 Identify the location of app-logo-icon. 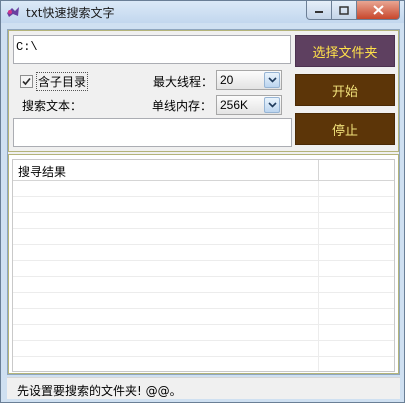
(13, 12).